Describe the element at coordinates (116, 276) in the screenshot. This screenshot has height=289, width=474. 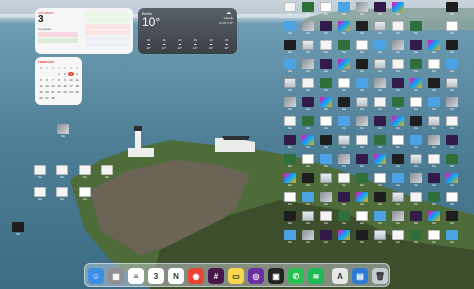
I see `launchpad-icon: ▦` at that location.